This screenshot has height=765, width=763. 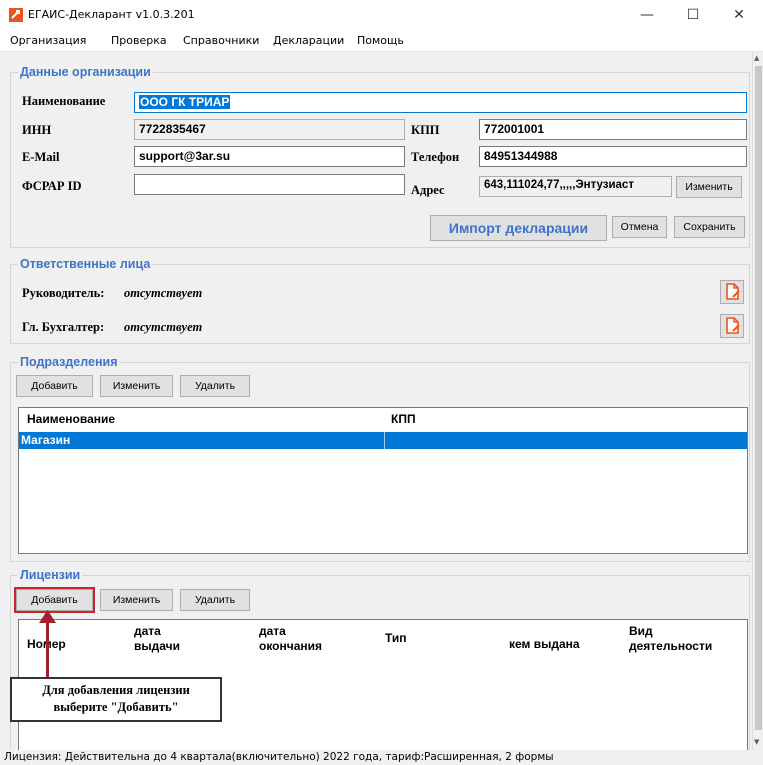 What do you see at coordinates (157, 639) in the screenshot?
I see `col-header-issue-date: дата выдачи` at bounding box center [157, 639].